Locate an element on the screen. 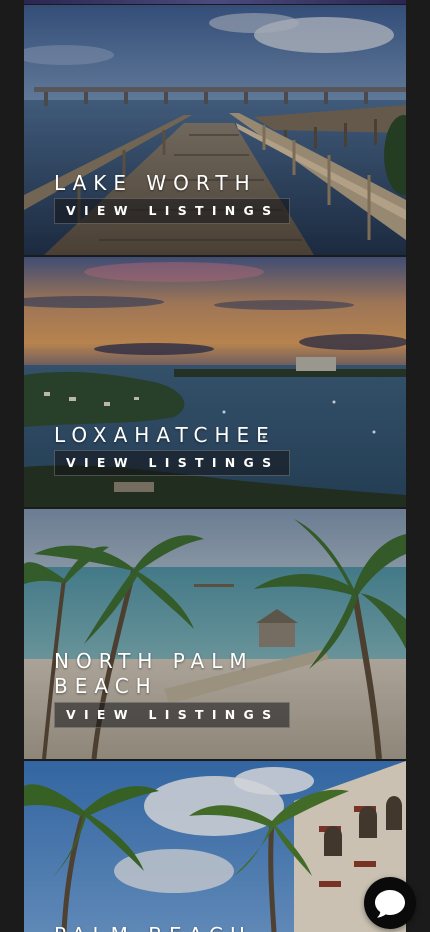 The height and width of the screenshot is (932, 430). city-title-line-1: NORTH PALM is located at coordinates (154, 661).